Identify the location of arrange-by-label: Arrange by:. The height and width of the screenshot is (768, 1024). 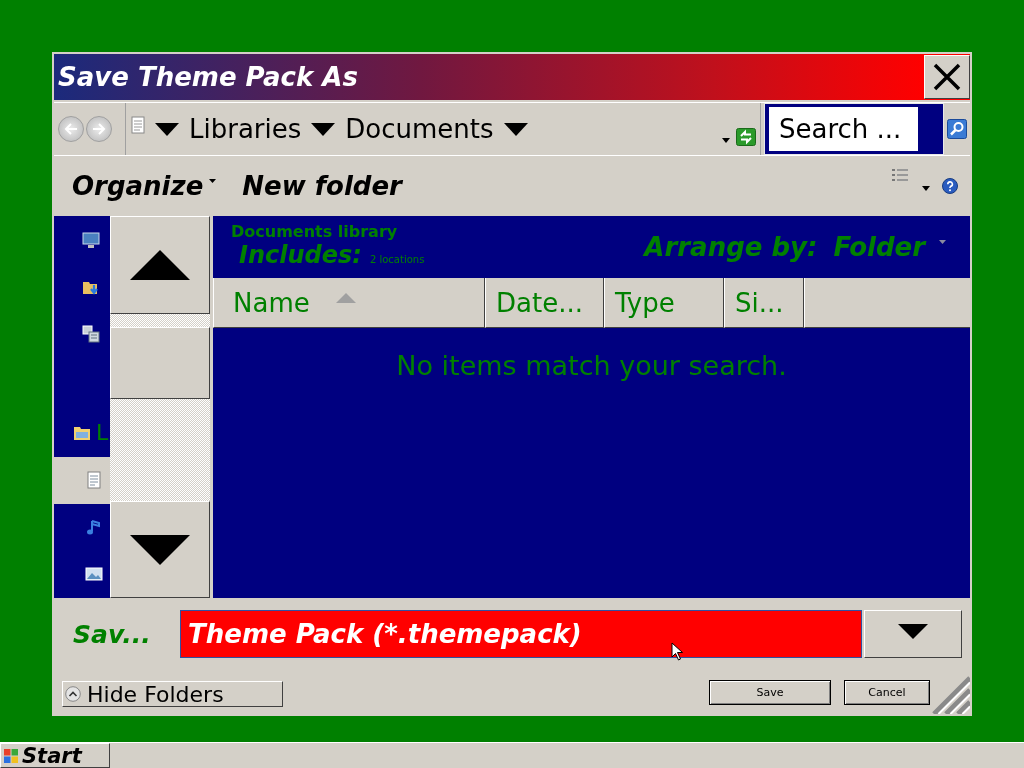
(731, 247).